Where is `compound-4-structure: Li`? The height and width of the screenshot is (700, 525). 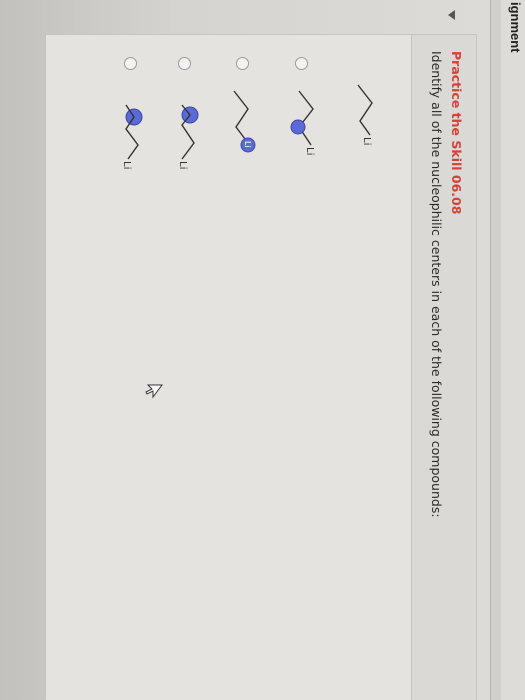
compound-4-structure: Li is located at coordinates (188, 136).